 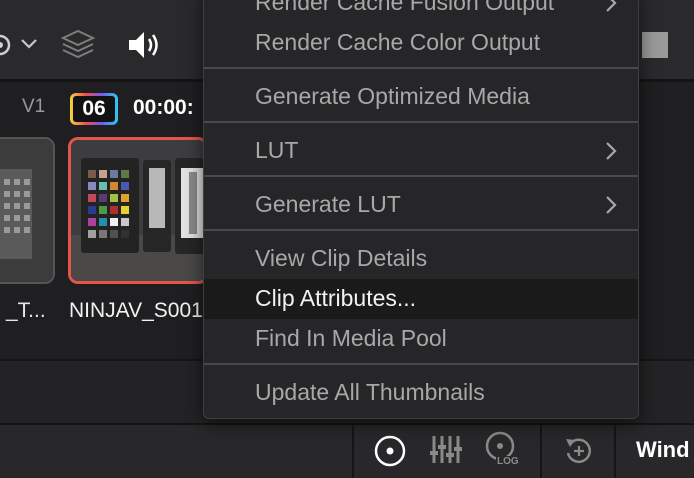 I want to click on clip-name: NINJAV_S001, so click(x=136, y=310).